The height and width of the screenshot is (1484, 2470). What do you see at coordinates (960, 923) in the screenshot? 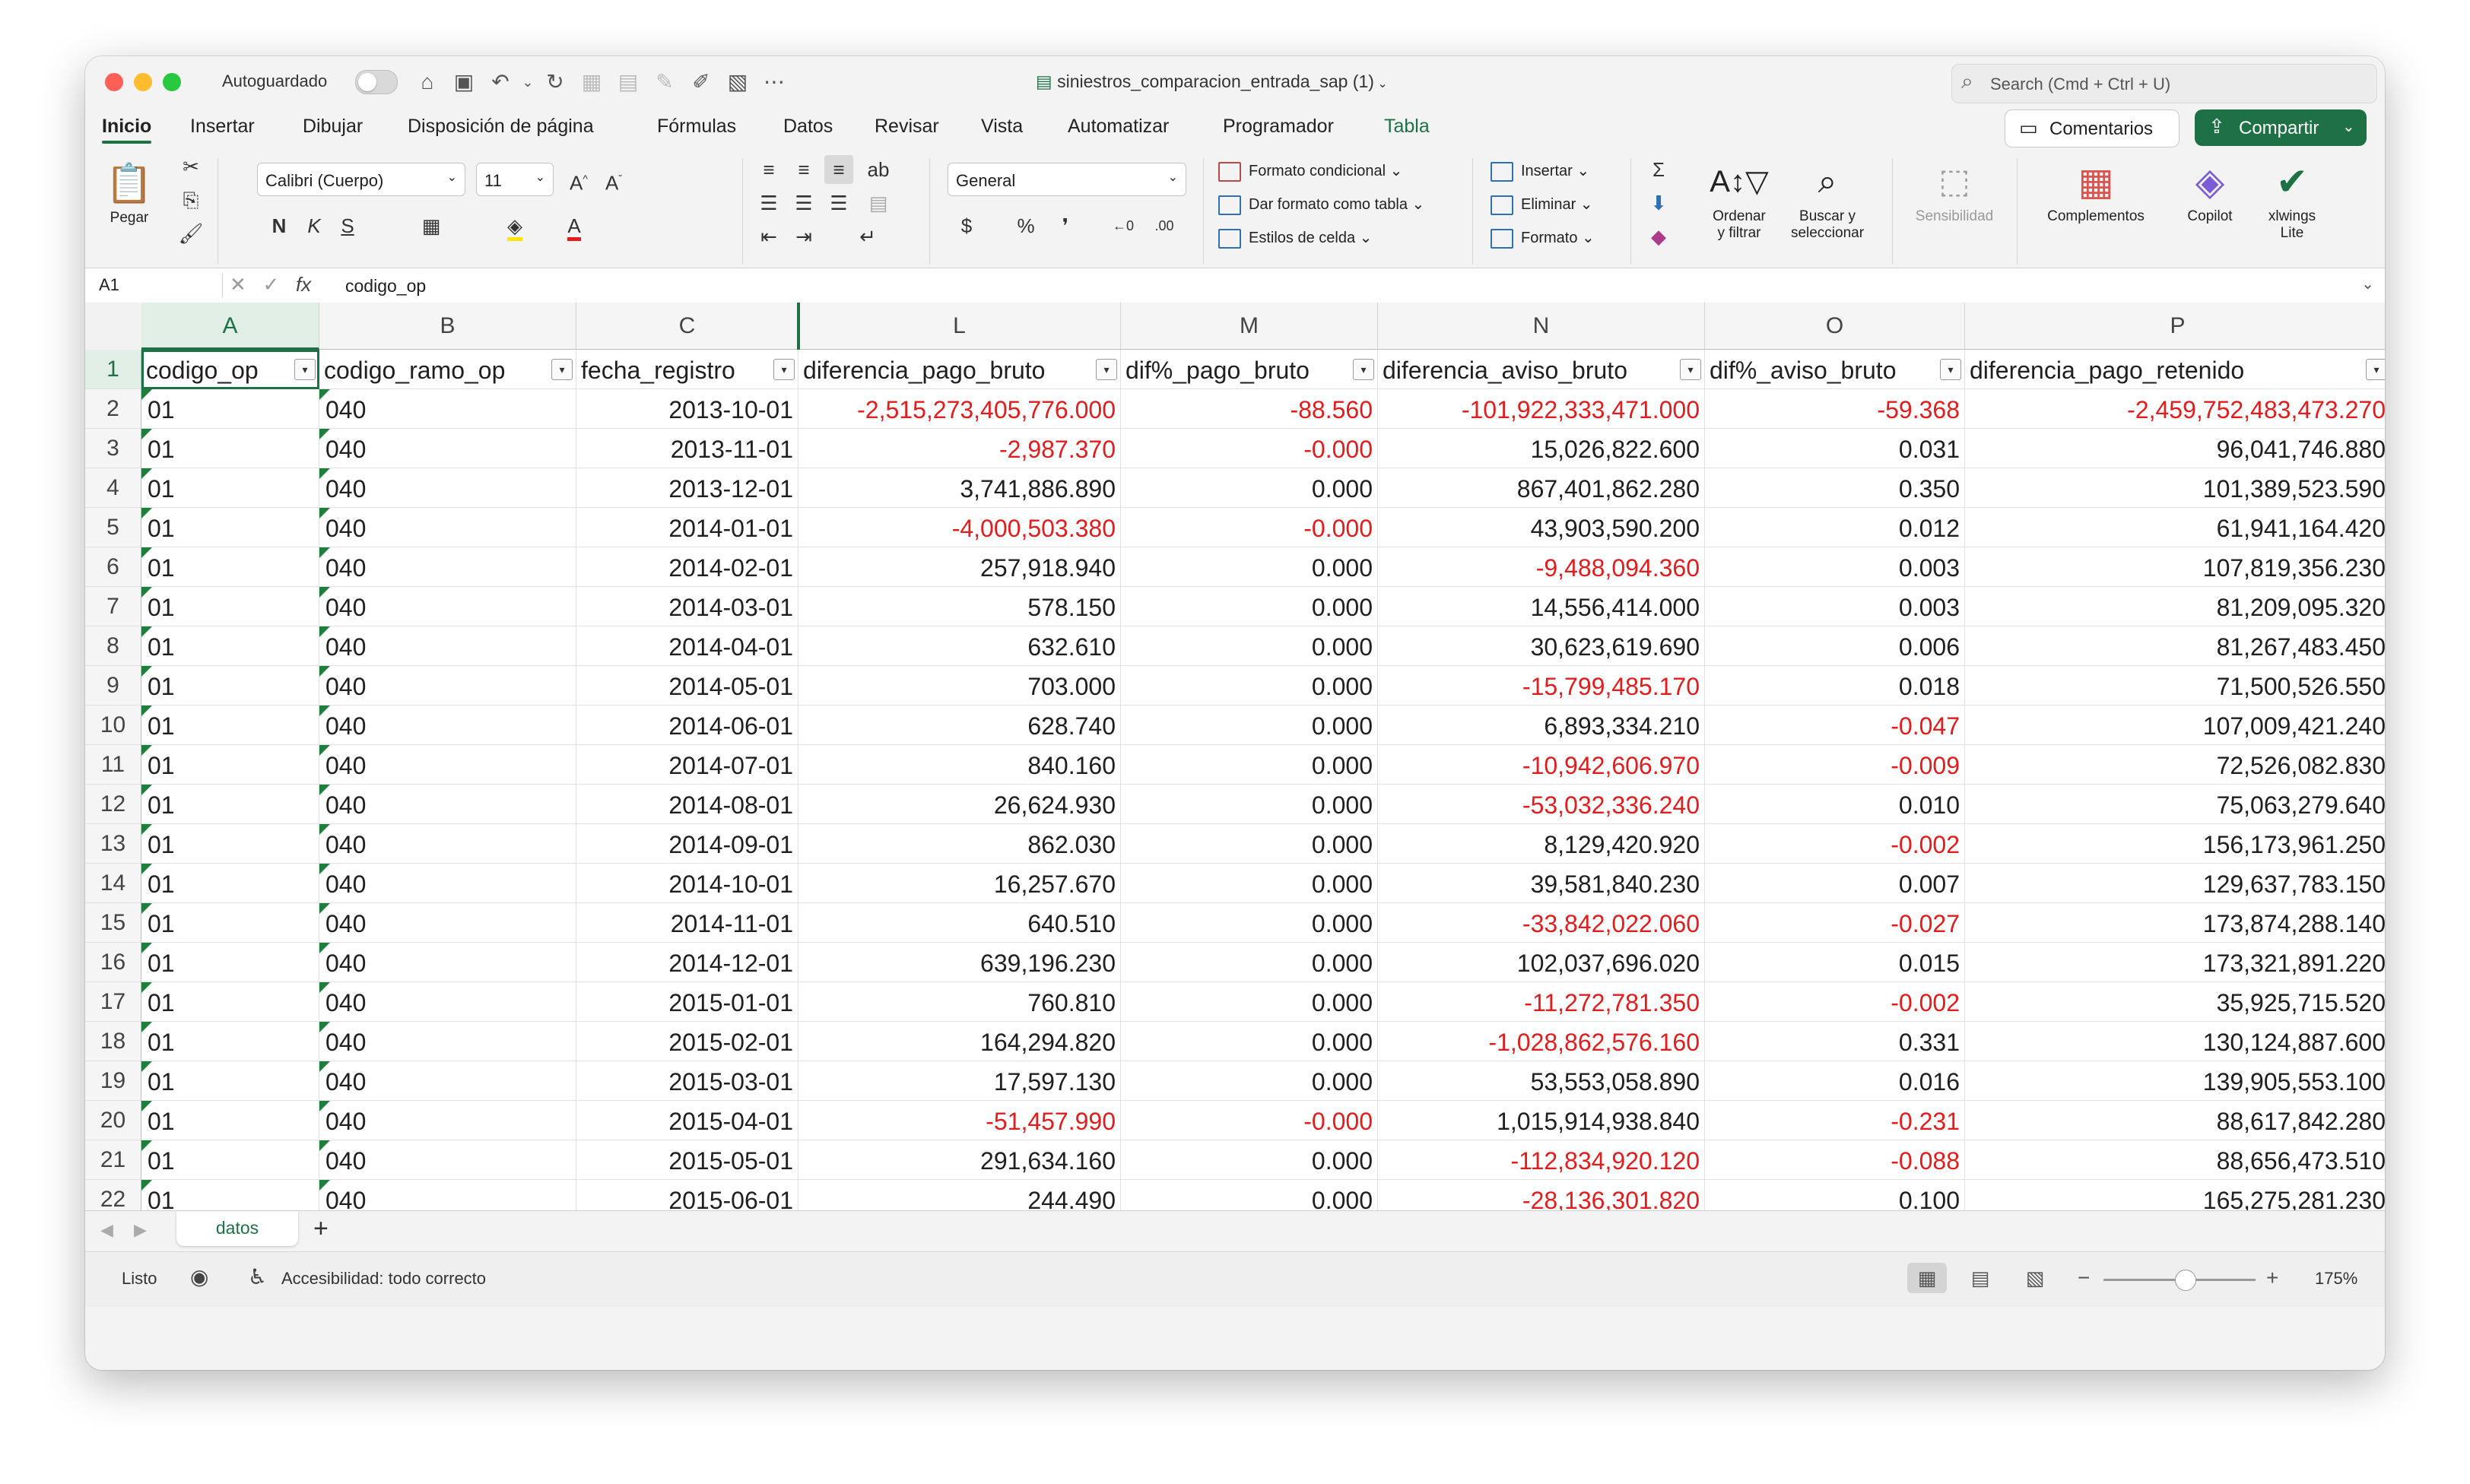
I see `table-cell: 640.510` at bounding box center [960, 923].